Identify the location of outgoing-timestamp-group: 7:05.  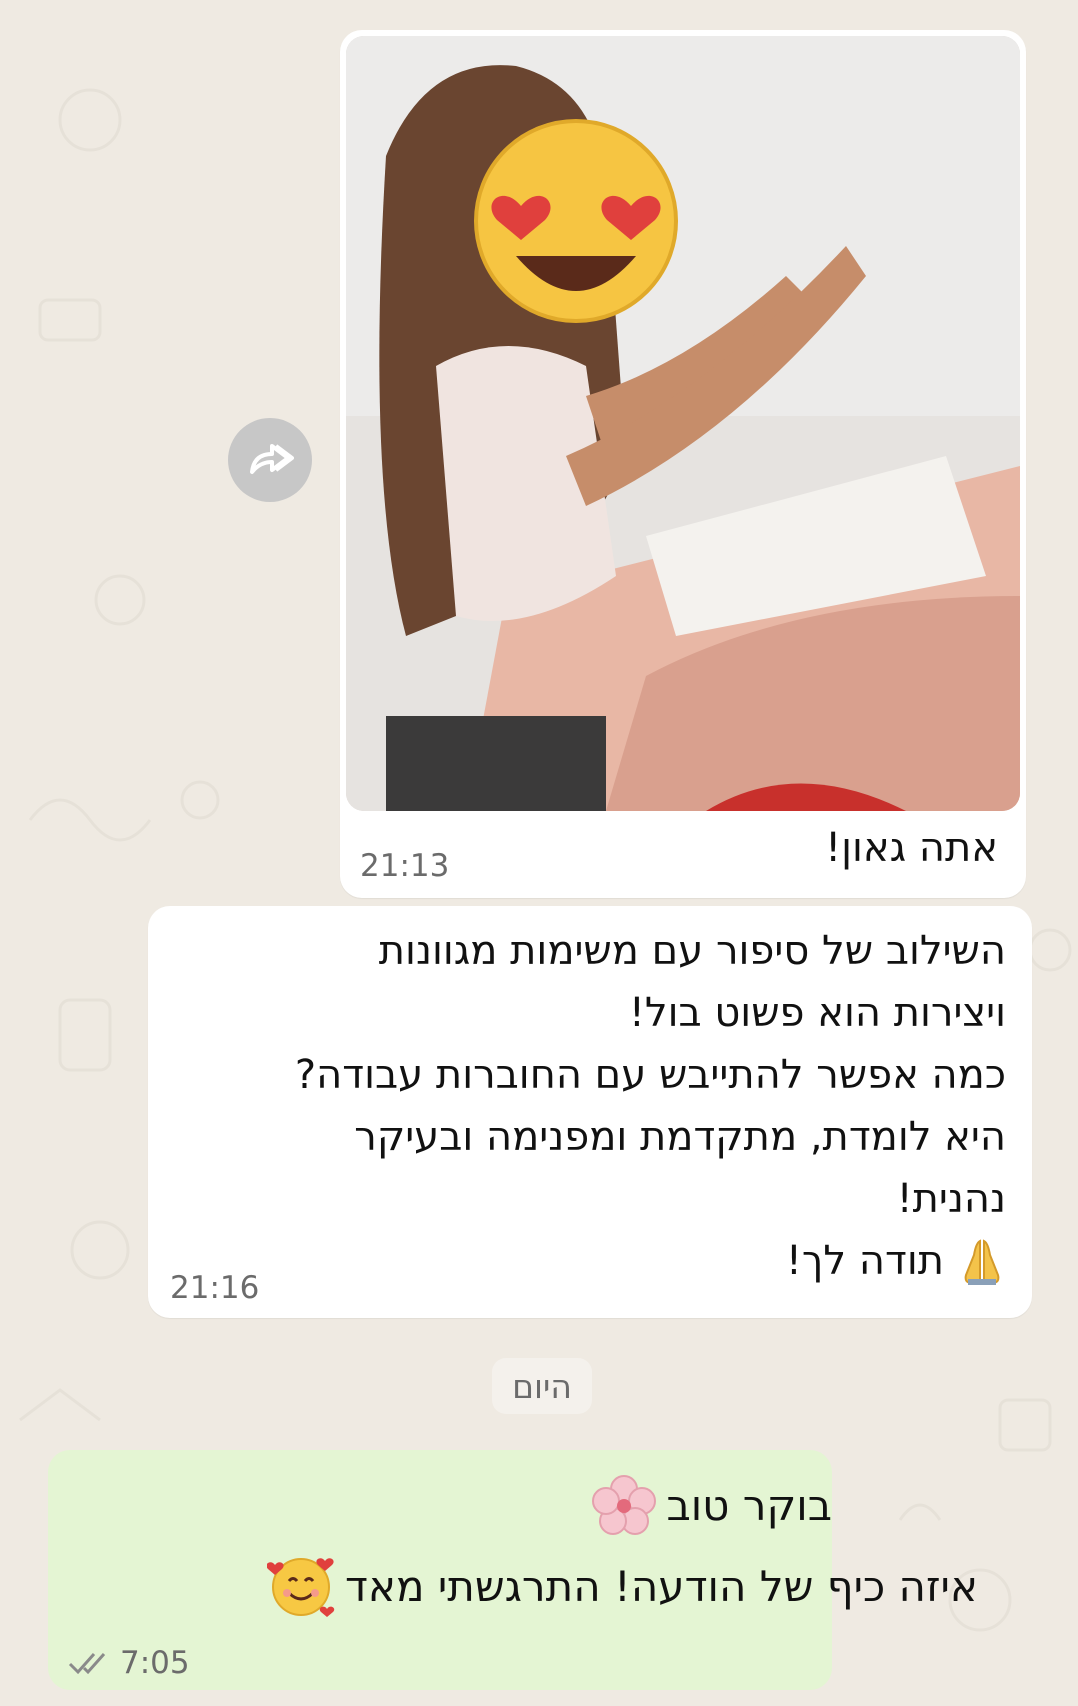
(129, 1663).